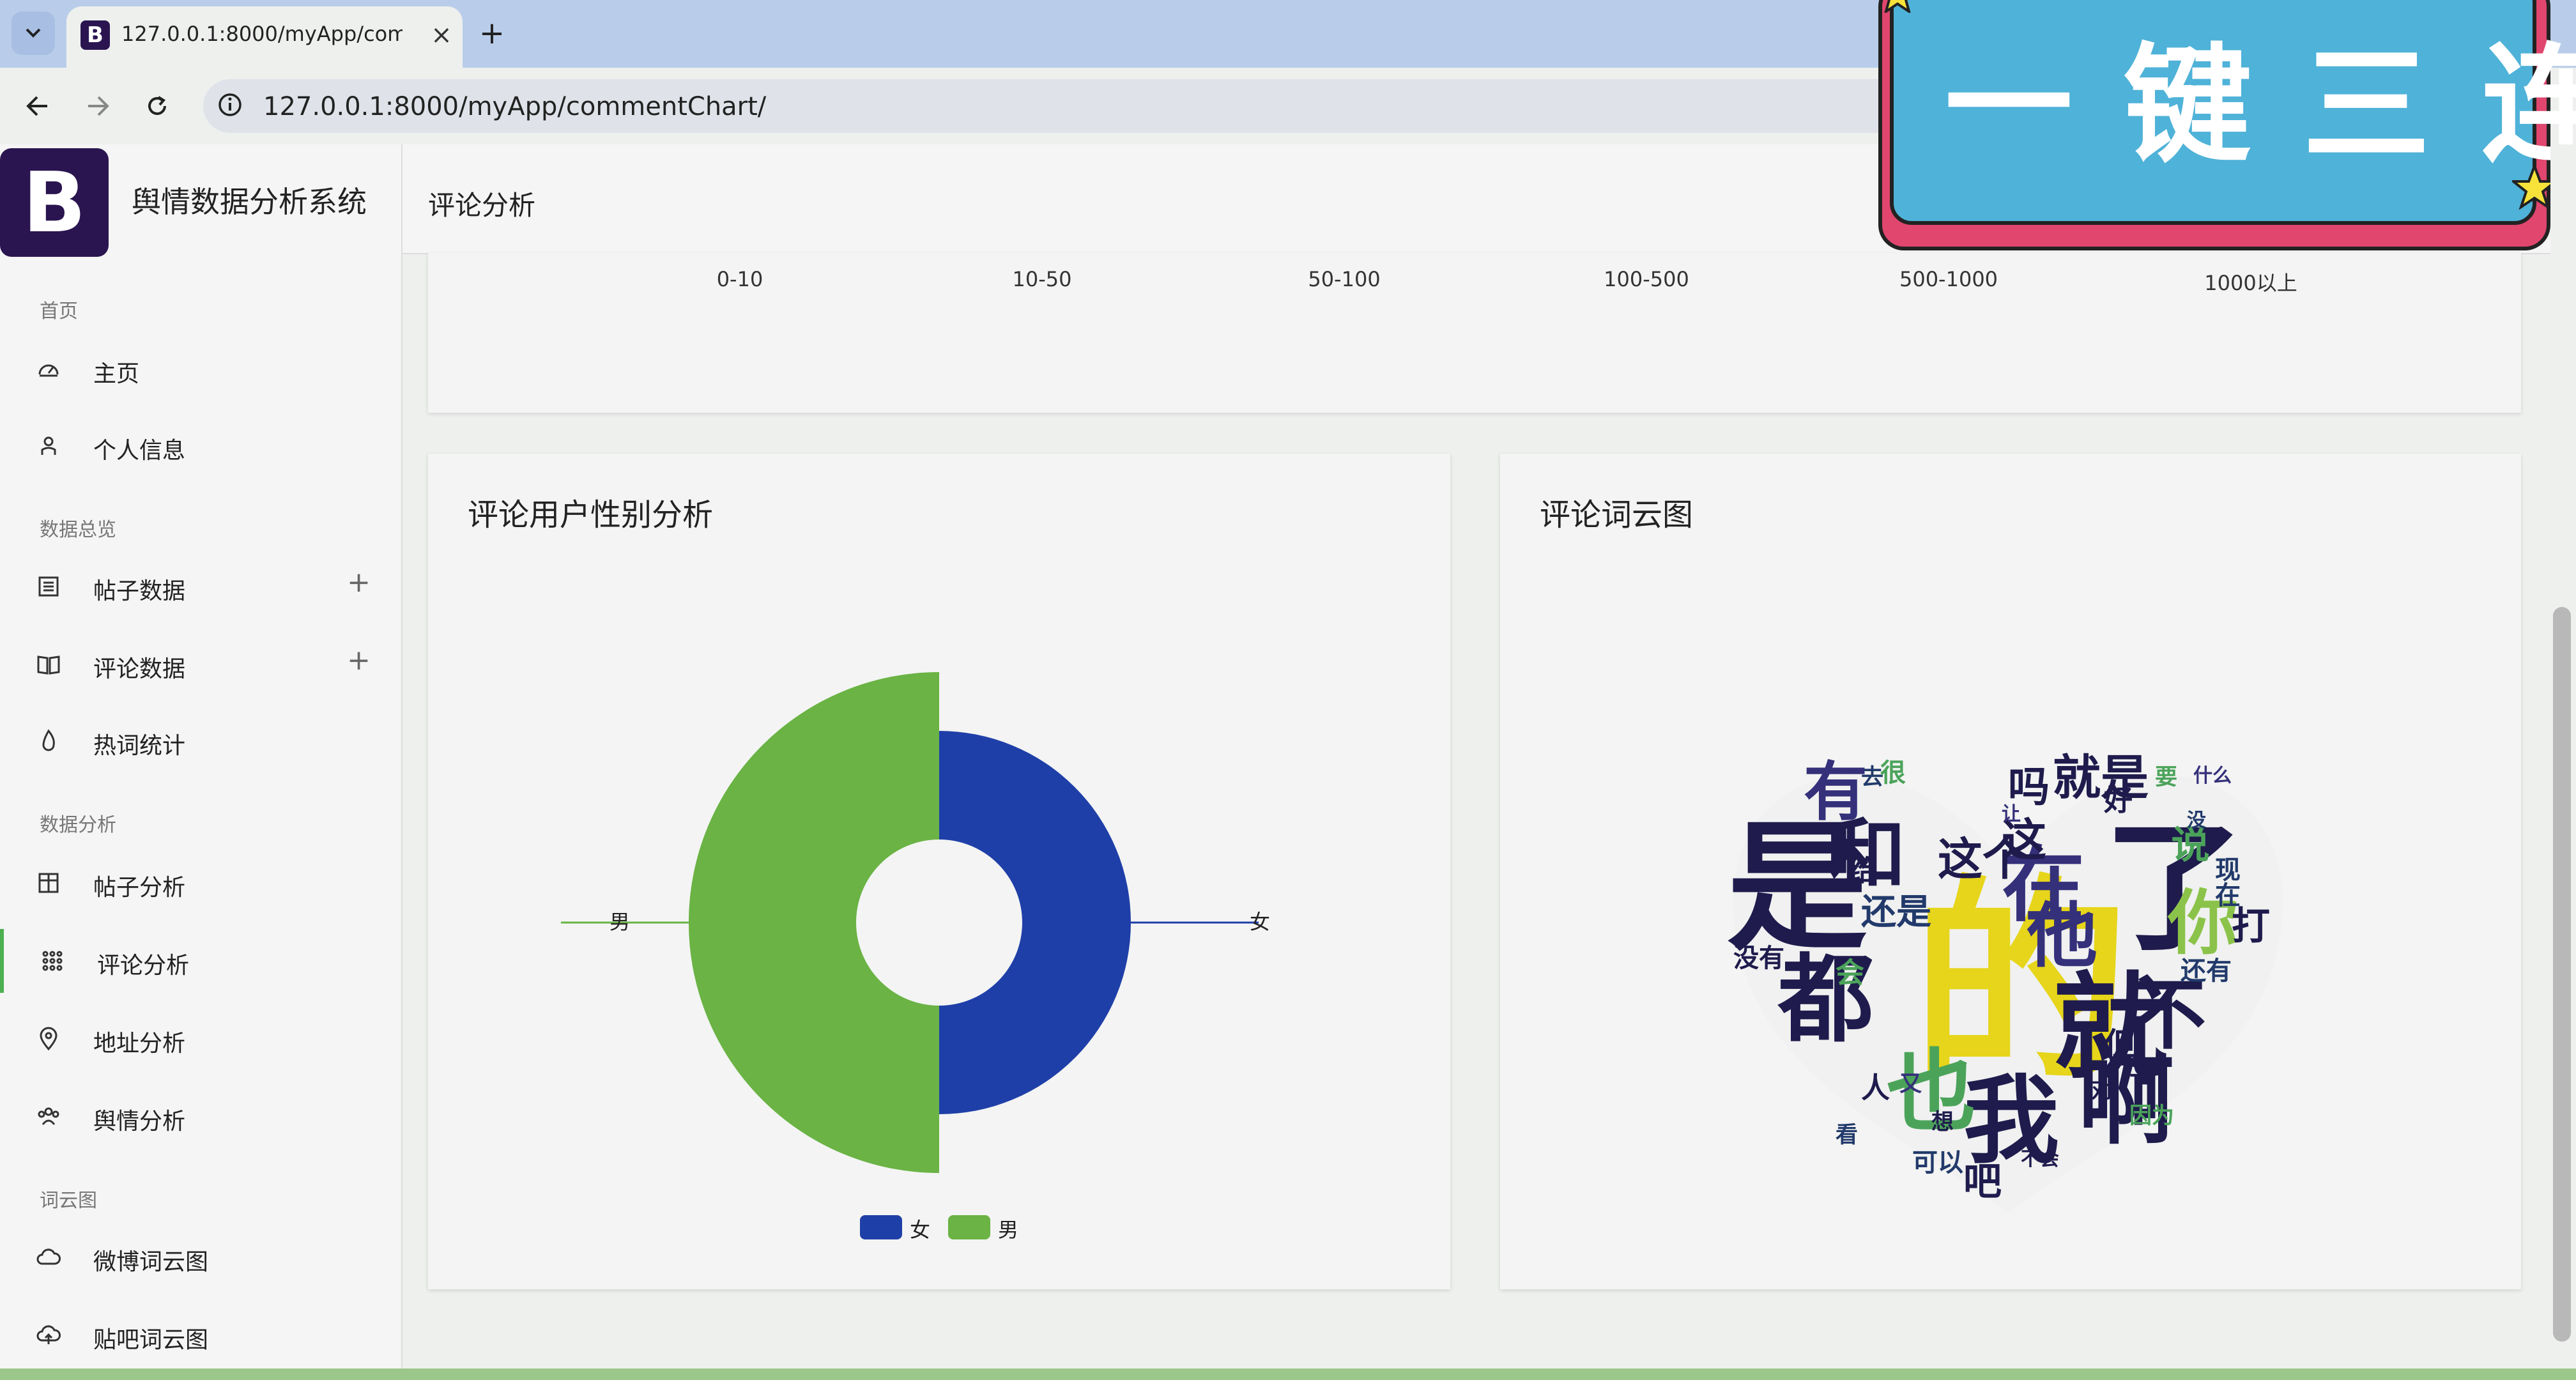  I want to click on cloud-word: 要, so click(2166, 777).